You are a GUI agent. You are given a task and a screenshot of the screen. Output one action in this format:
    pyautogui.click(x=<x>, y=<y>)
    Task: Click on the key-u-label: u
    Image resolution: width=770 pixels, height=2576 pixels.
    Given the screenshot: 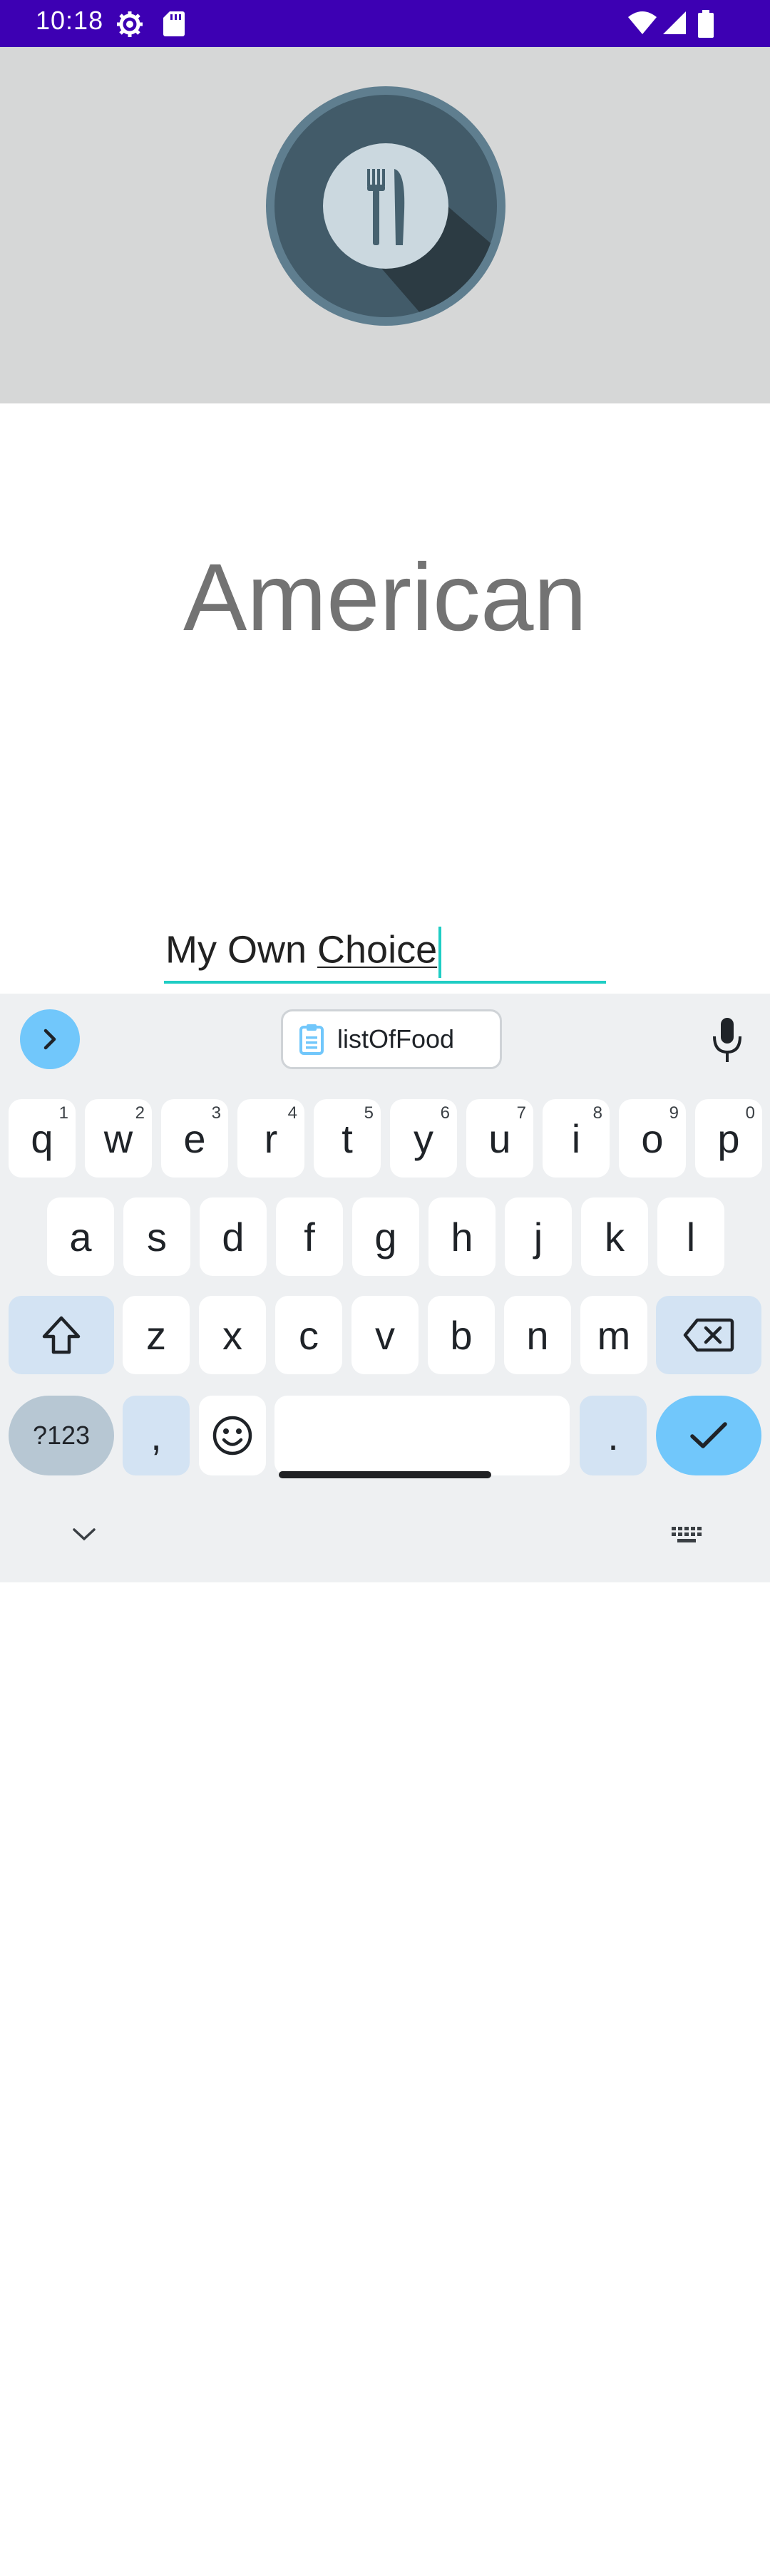 What is the action you would take?
    pyautogui.click(x=499, y=1138)
    